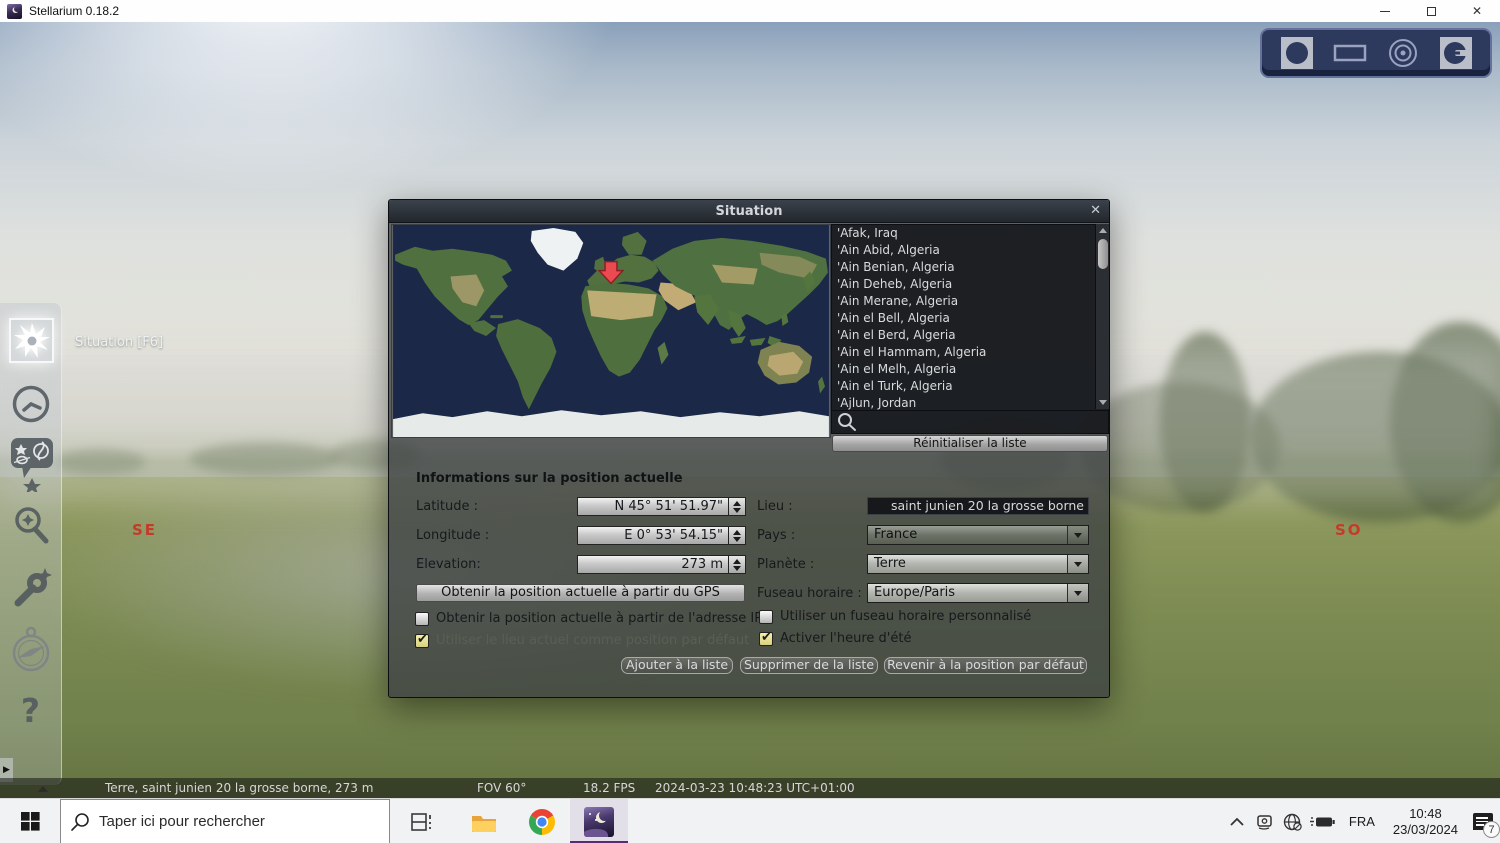  What do you see at coordinates (1103, 402) in the screenshot?
I see `scroll-down-button` at bounding box center [1103, 402].